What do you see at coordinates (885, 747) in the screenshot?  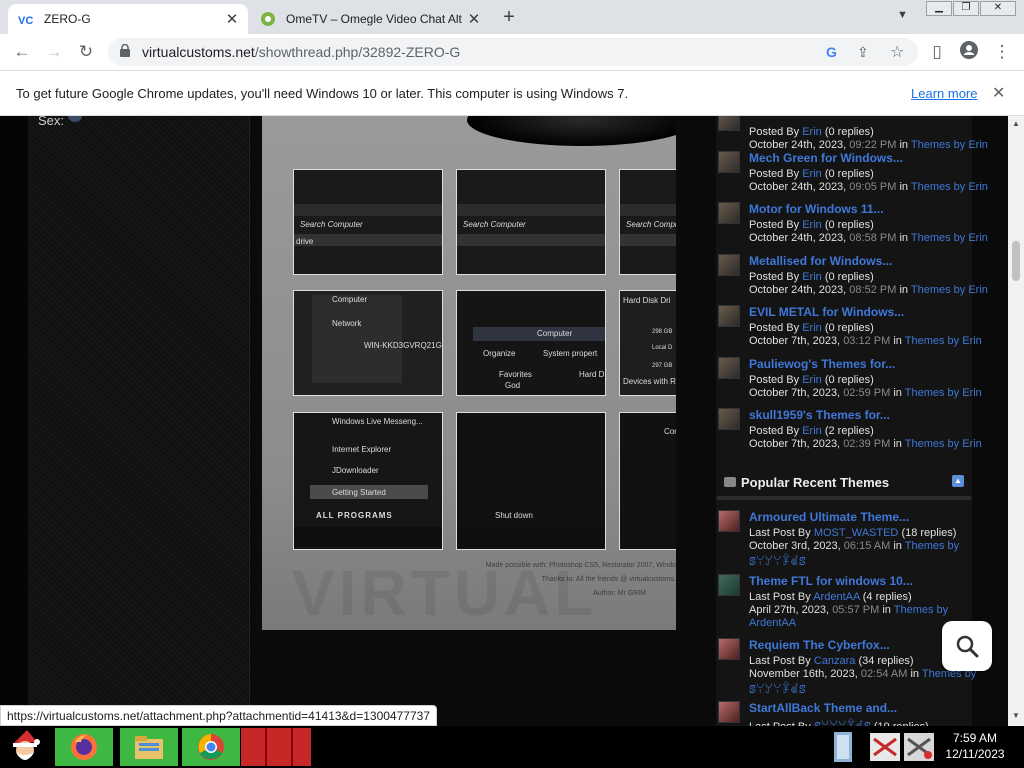 I see `network-tray-icon` at bounding box center [885, 747].